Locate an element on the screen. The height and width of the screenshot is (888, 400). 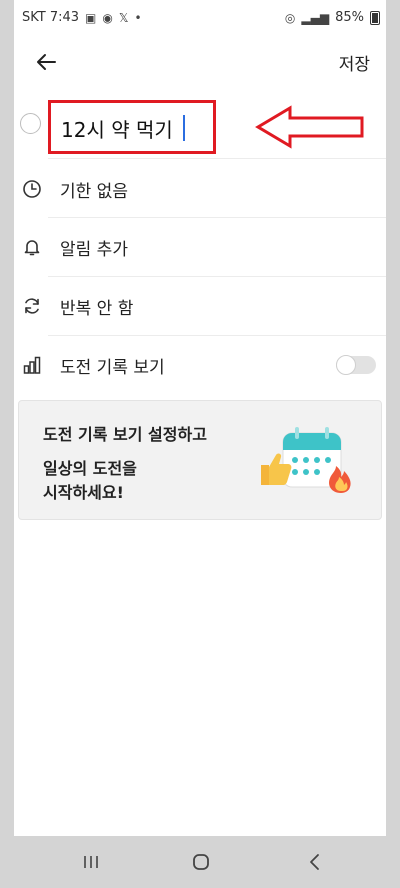
task-title-row is located at coordinates (200, 127).